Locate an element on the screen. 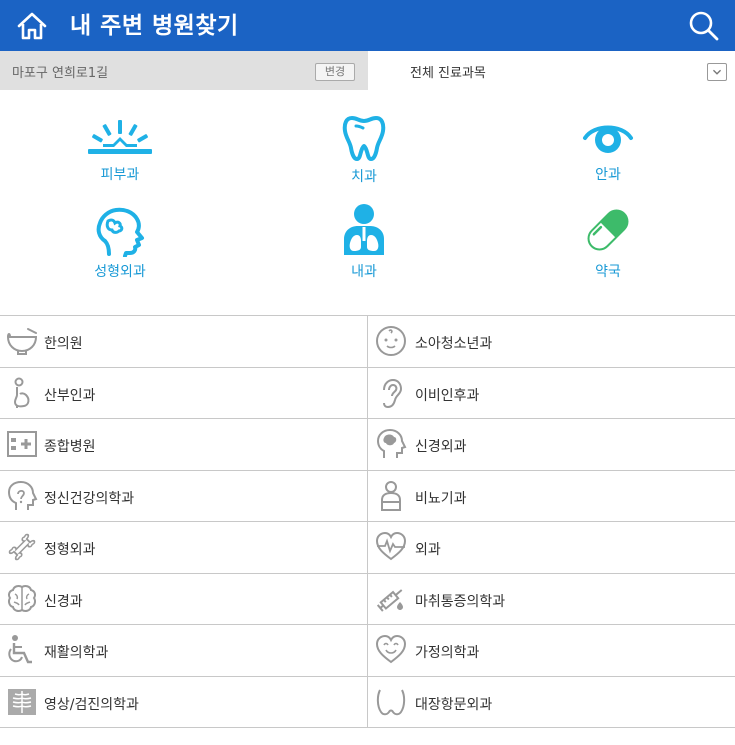 This screenshot has height=745, width=735. department-item: 외과 is located at coordinates (551, 547).